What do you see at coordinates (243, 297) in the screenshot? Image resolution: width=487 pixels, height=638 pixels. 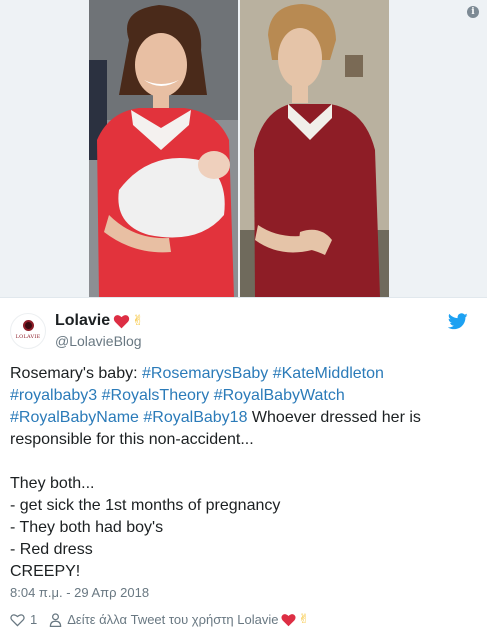 I see `media-divider` at bounding box center [243, 297].